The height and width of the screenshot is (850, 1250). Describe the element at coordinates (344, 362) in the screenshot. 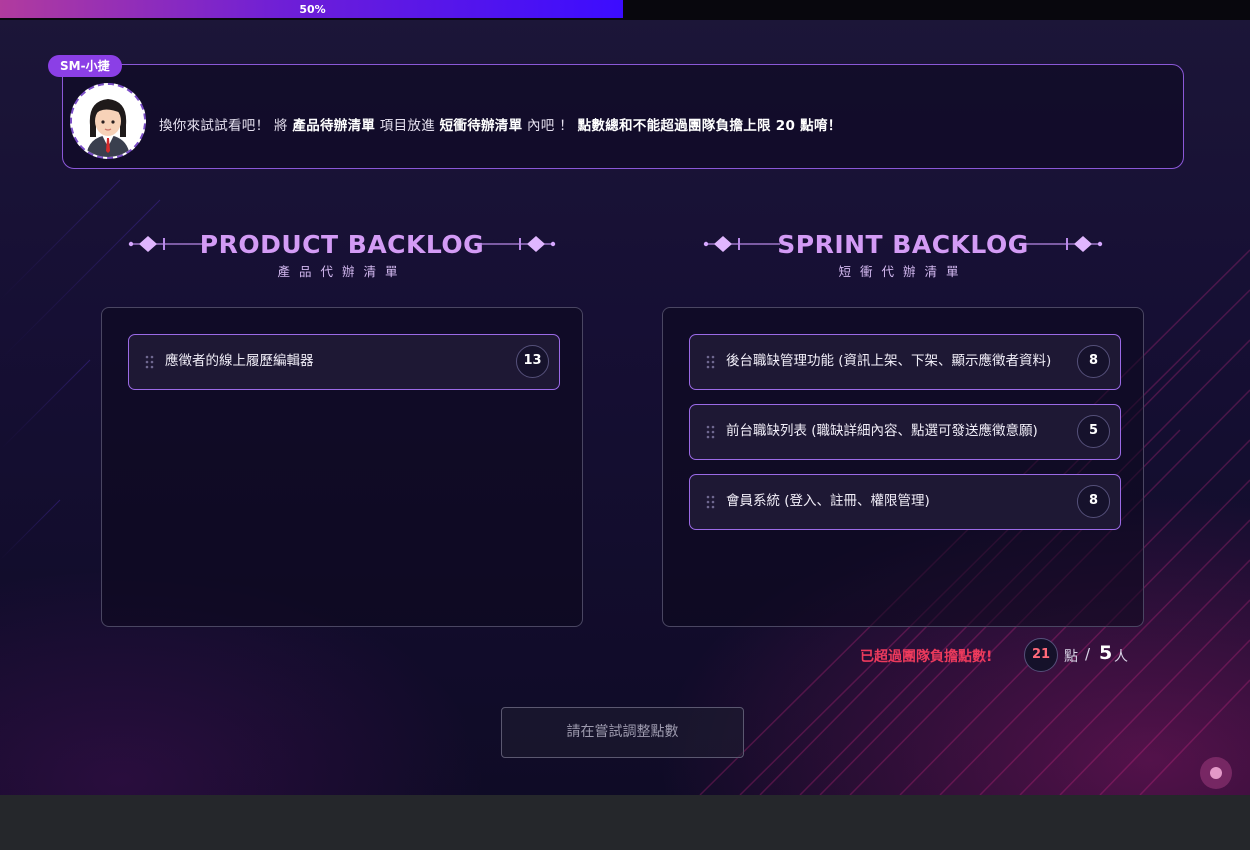

I see `backlog-card: 應徵者的線上履歷編輯器 13` at that location.